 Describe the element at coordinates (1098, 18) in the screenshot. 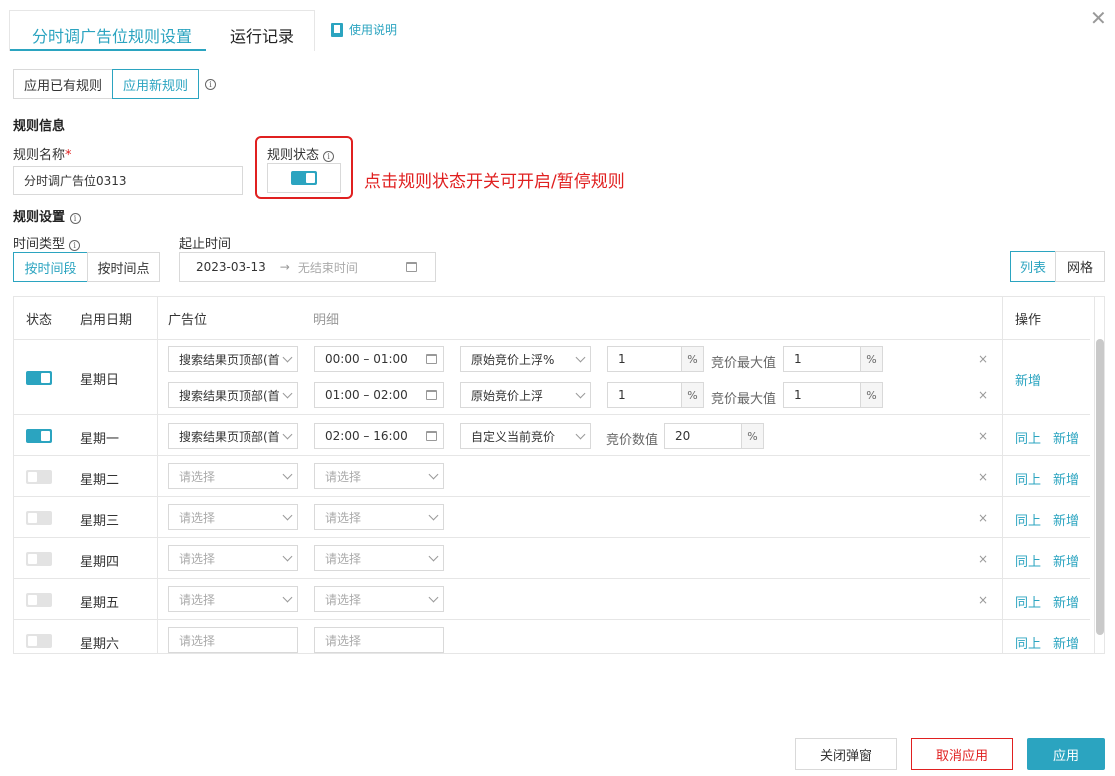

I see `close-icon: ✕` at that location.